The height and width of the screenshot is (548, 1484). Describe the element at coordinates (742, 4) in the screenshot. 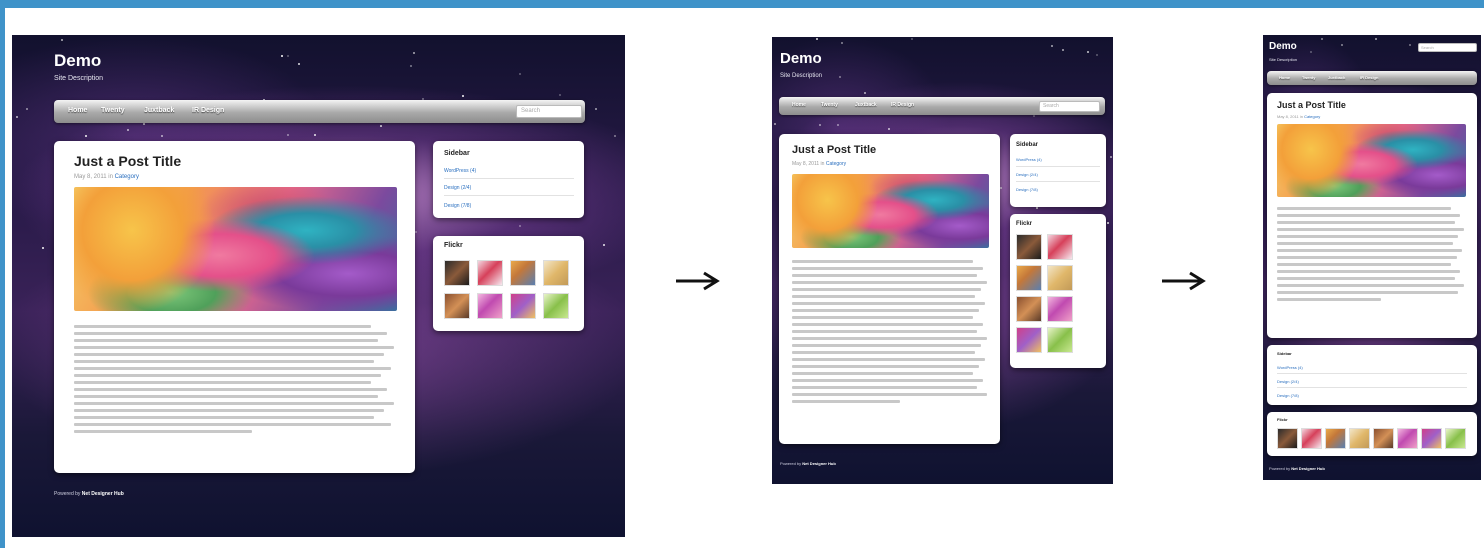

I see `top-accent-bar` at that location.